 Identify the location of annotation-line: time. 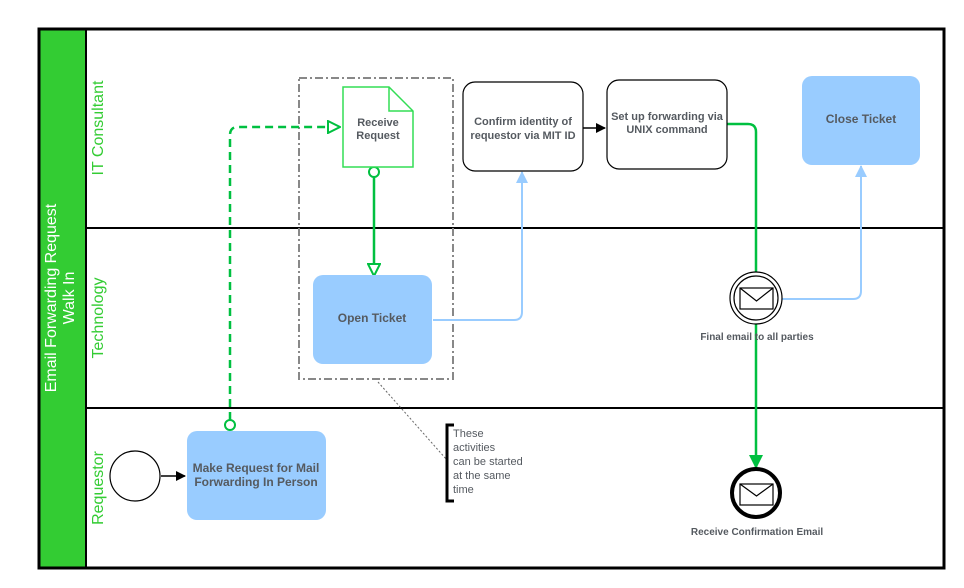
(463, 490).